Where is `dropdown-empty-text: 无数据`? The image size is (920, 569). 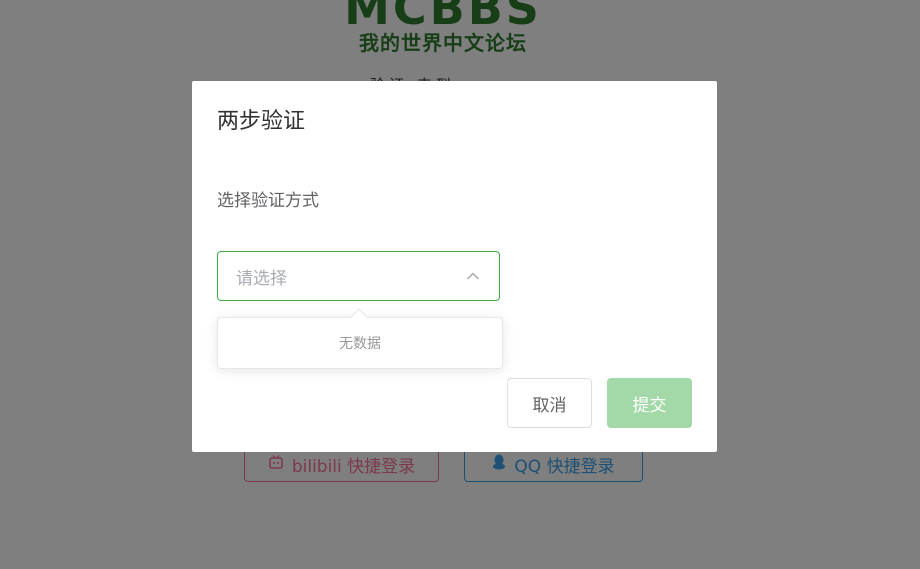 dropdown-empty-text: 无数据 is located at coordinates (360, 344).